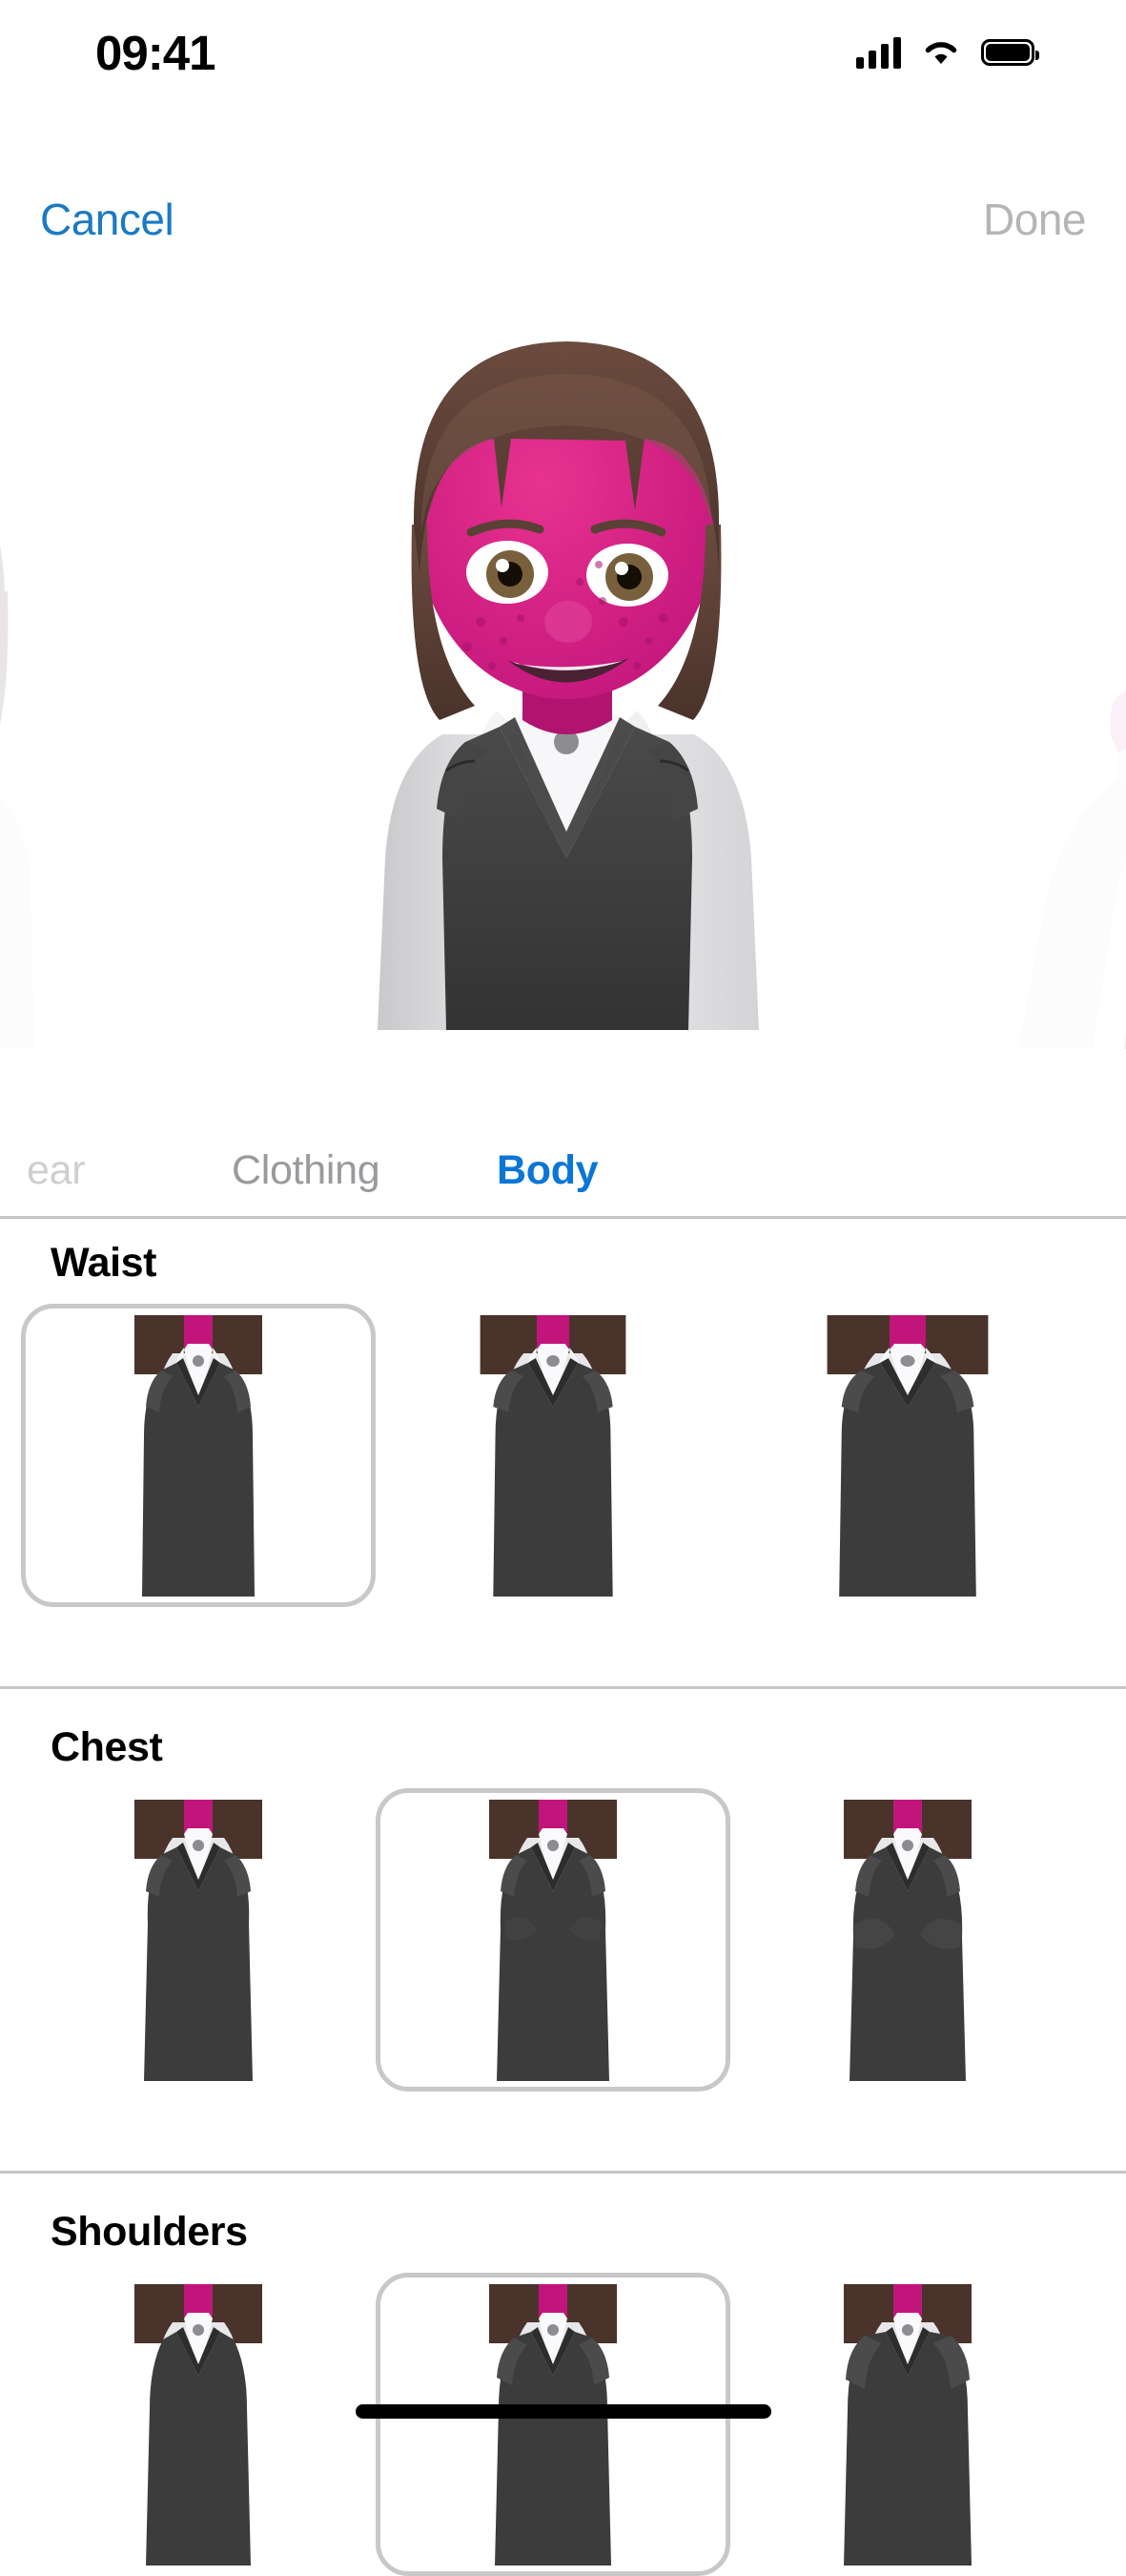 This screenshot has height=2576, width=1126. I want to click on section-title-waist: Waist, so click(104, 1263).